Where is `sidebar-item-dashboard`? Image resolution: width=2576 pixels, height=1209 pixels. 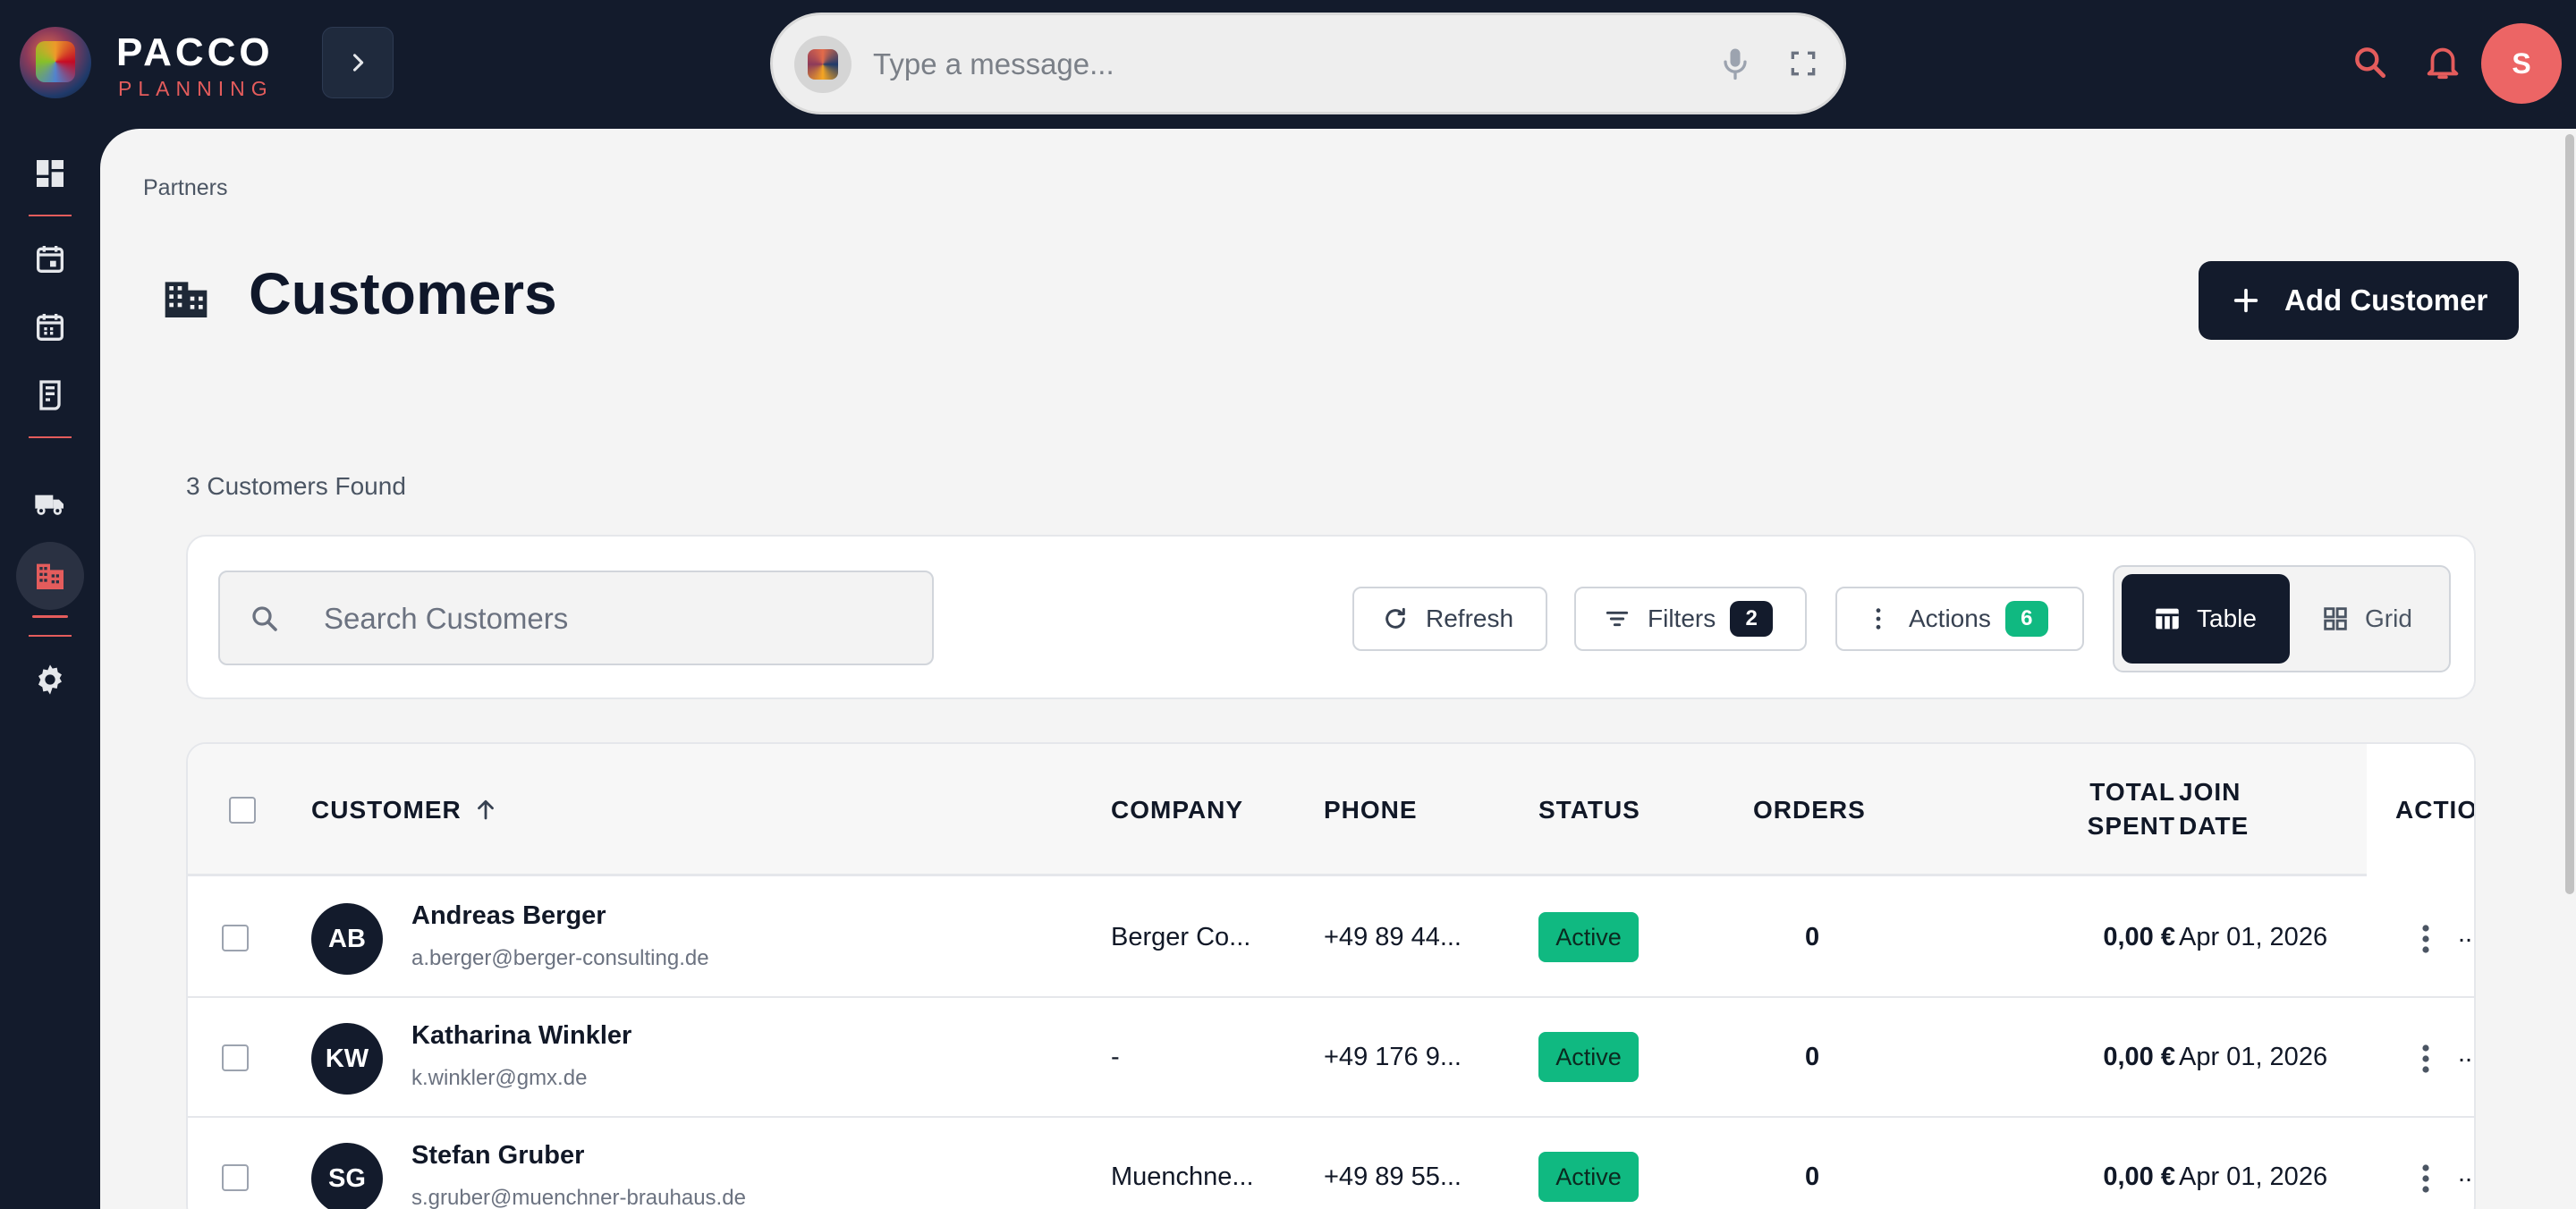 sidebar-item-dashboard is located at coordinates (50, 173).